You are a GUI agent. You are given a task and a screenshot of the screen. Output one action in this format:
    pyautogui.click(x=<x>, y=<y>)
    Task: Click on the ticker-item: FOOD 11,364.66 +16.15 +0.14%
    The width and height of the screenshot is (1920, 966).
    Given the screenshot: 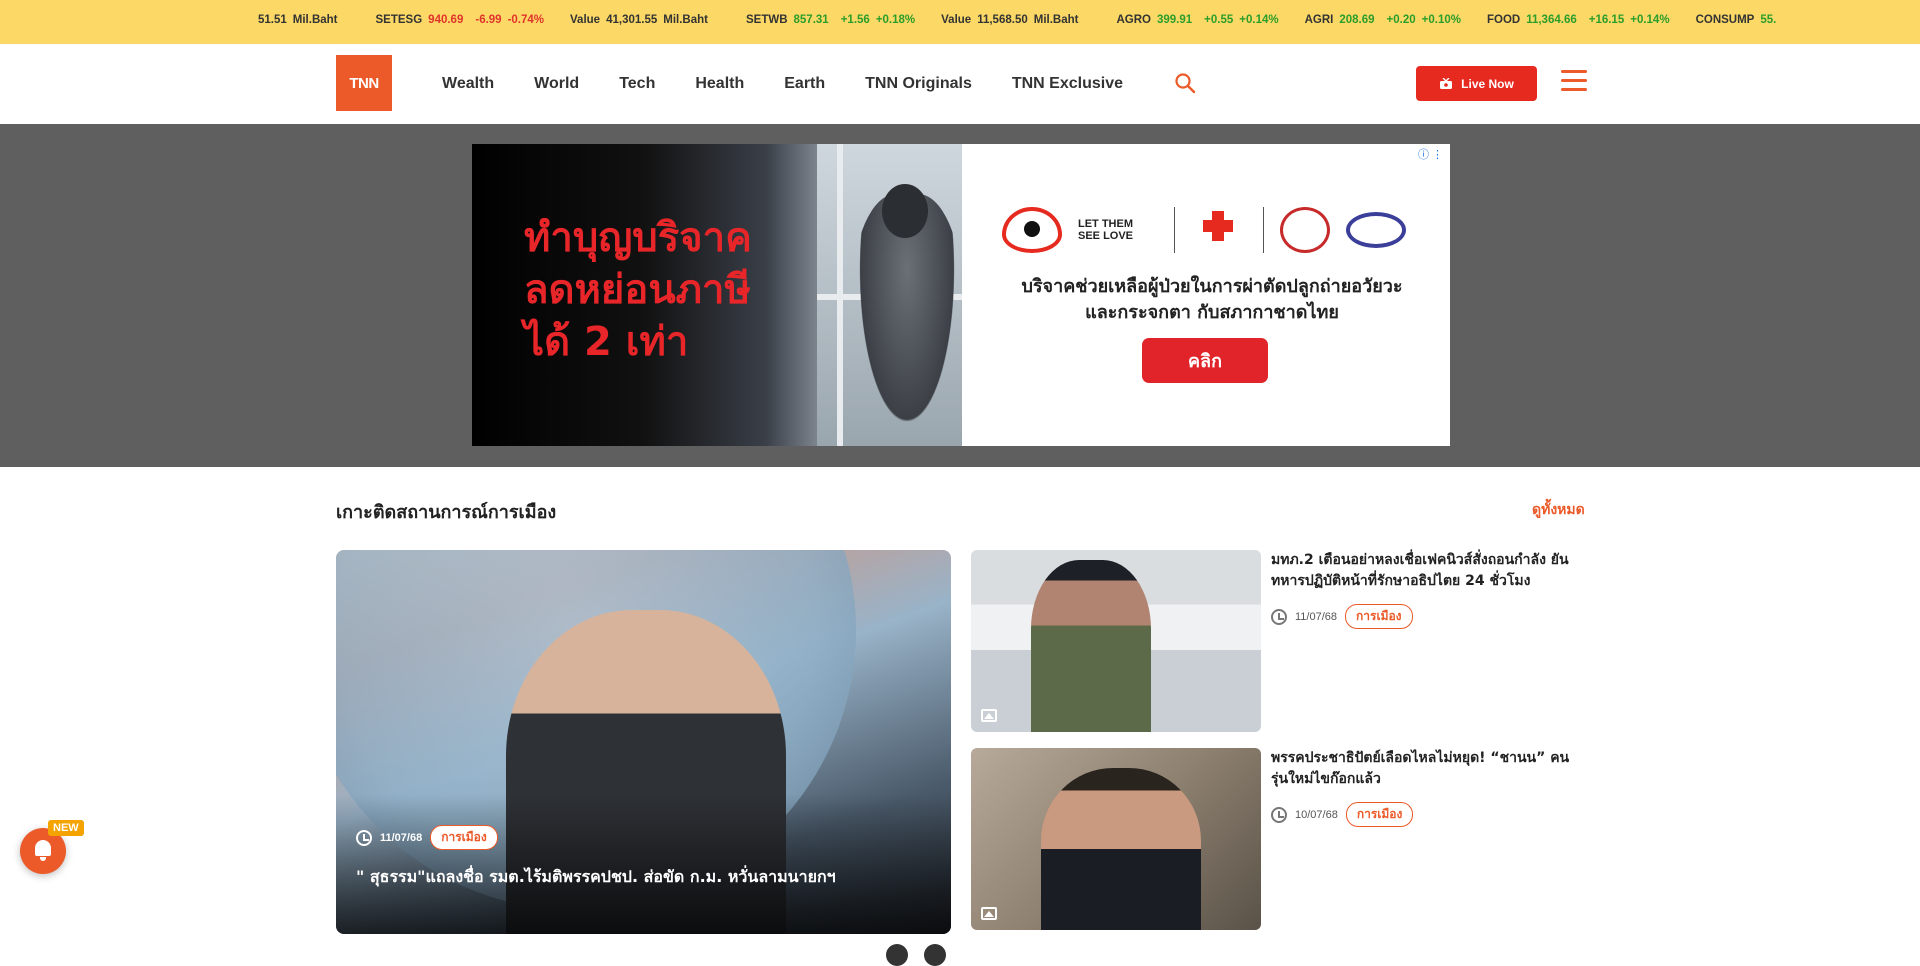 What is the action you would take?
    pyautogui.click(x=1578, y=20)
    